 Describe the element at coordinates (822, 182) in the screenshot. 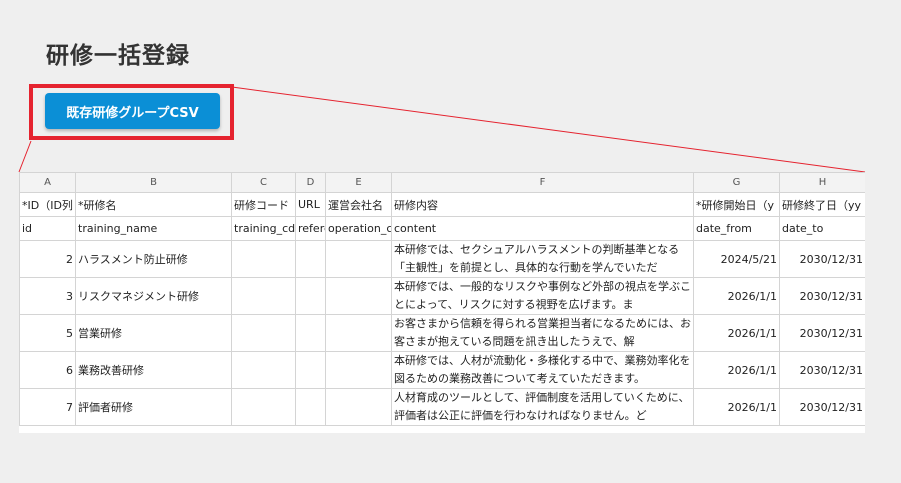

I see `column-letter: H` at that location.